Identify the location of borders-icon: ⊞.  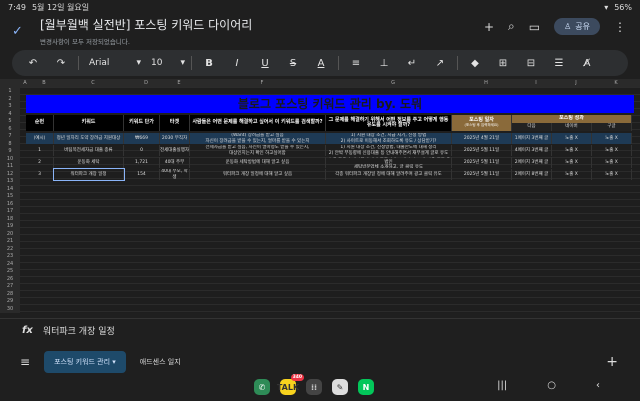
(503, 63).